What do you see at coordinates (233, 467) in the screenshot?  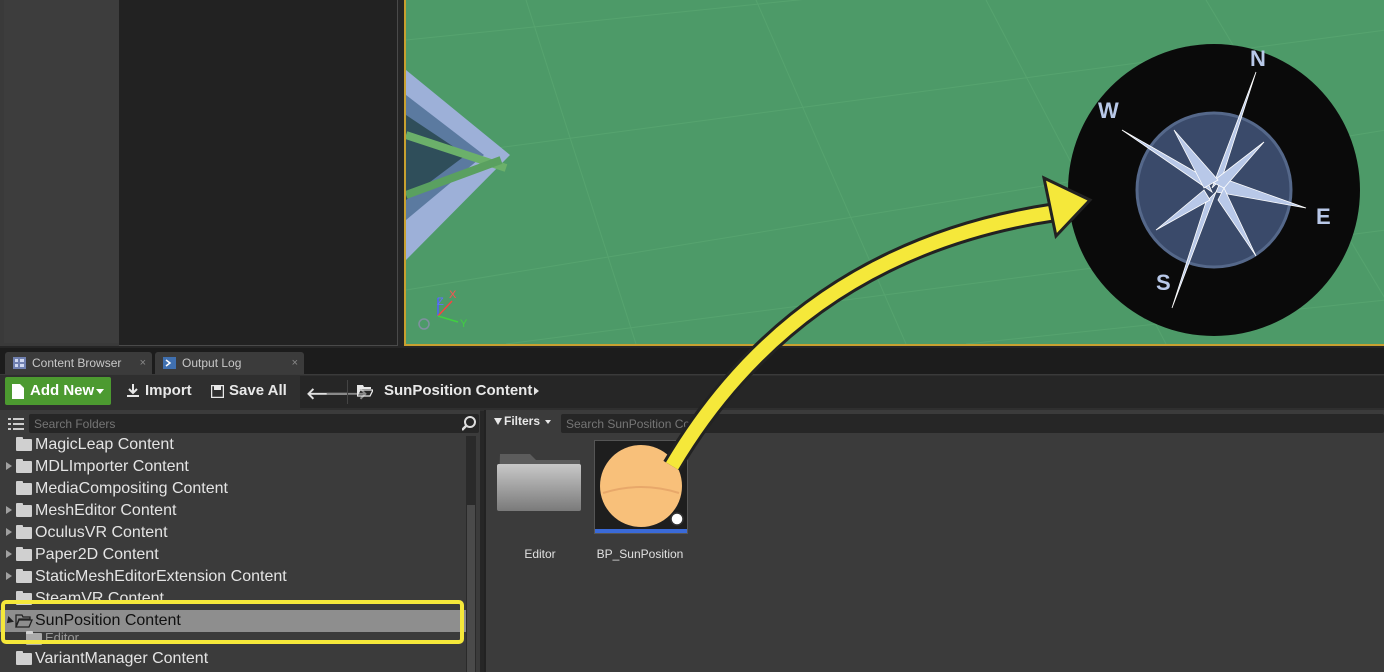 I see `folder-item-mdlimporter: MDLImporter Content` at bounding box center [233, 467].